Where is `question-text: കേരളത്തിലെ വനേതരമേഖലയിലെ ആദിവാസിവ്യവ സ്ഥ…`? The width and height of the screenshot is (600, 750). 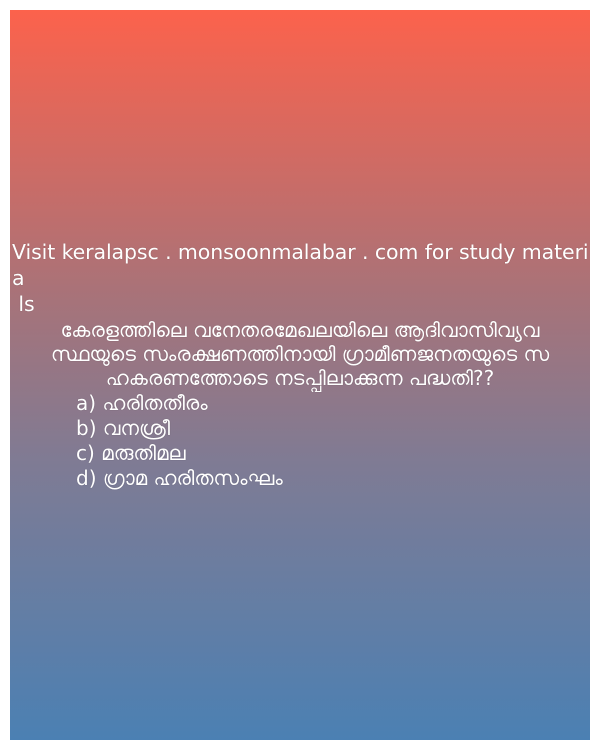
question-text: കേരളത്തിലെ വനേതരമേഖലയിലെ ആദിവാസിവ്യവ സ്ഥ… is located at coordinates (300, 354).